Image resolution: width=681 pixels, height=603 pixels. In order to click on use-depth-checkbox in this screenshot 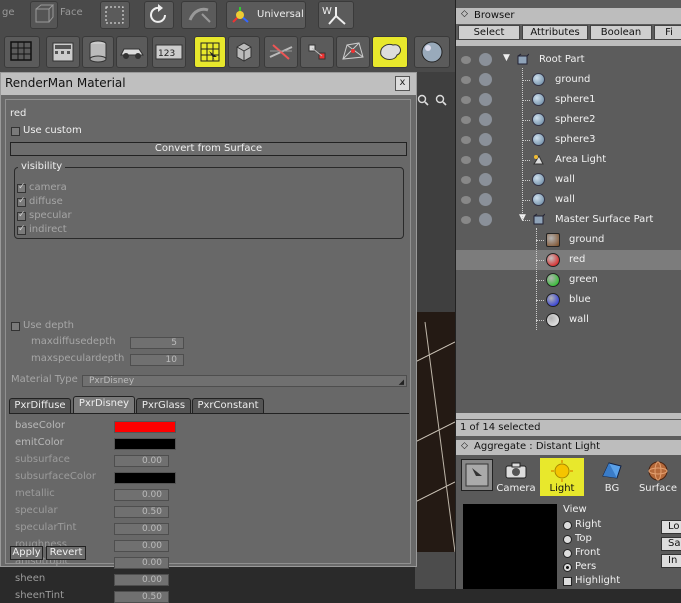, I will do `click(15, 326)`.